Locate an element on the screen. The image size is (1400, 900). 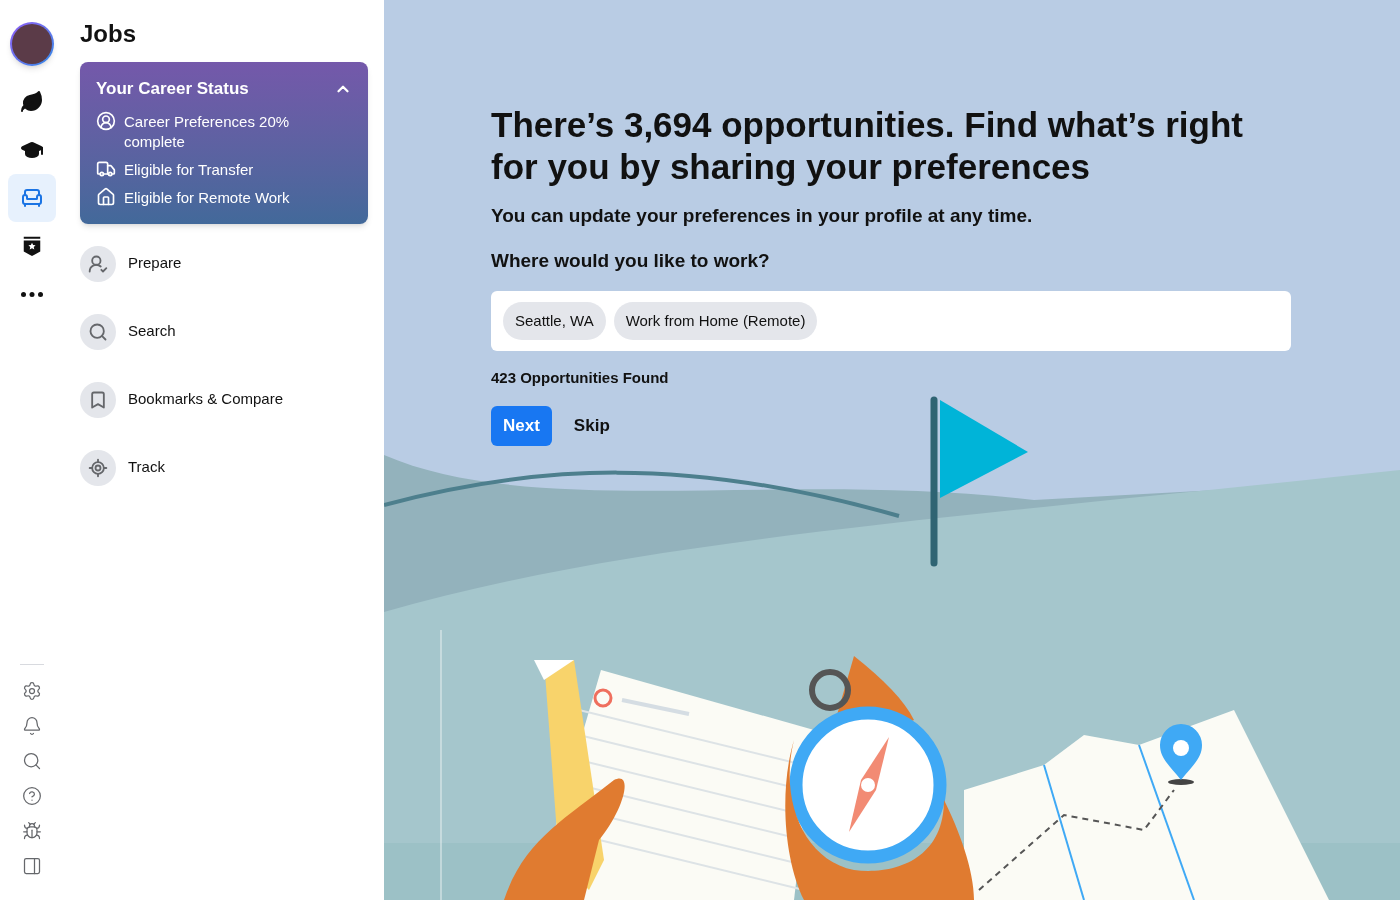
avatar is located at coordinates (32, 44).